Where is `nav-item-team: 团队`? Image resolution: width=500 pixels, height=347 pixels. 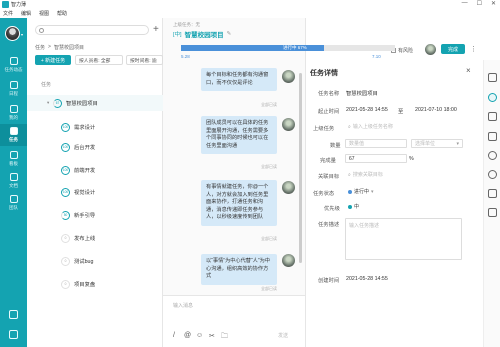 nav-item-team: 团队 is located at coordinates (13, 203).